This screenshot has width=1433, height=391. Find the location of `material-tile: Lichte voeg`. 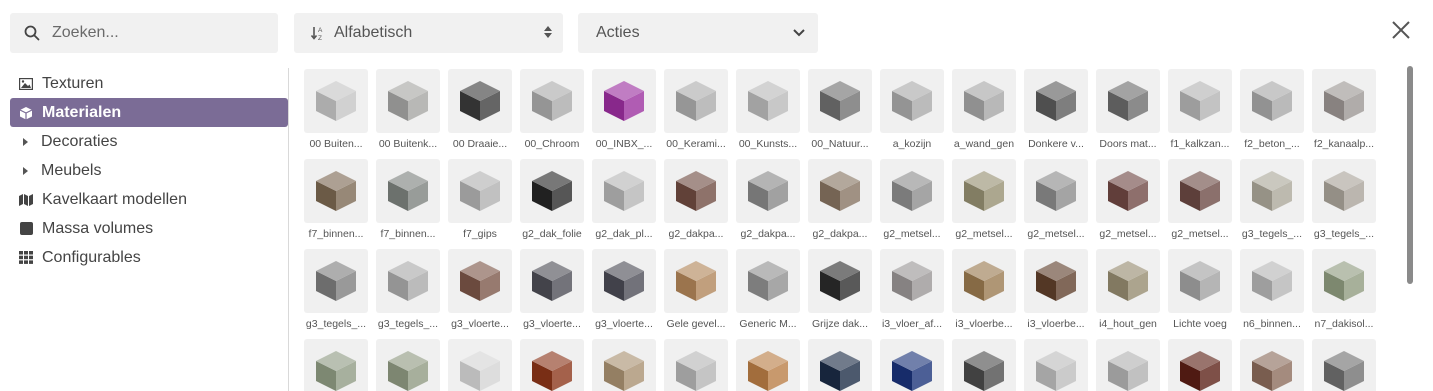

material-tile: Lichte voeg is located at coordinates (1200, 289).